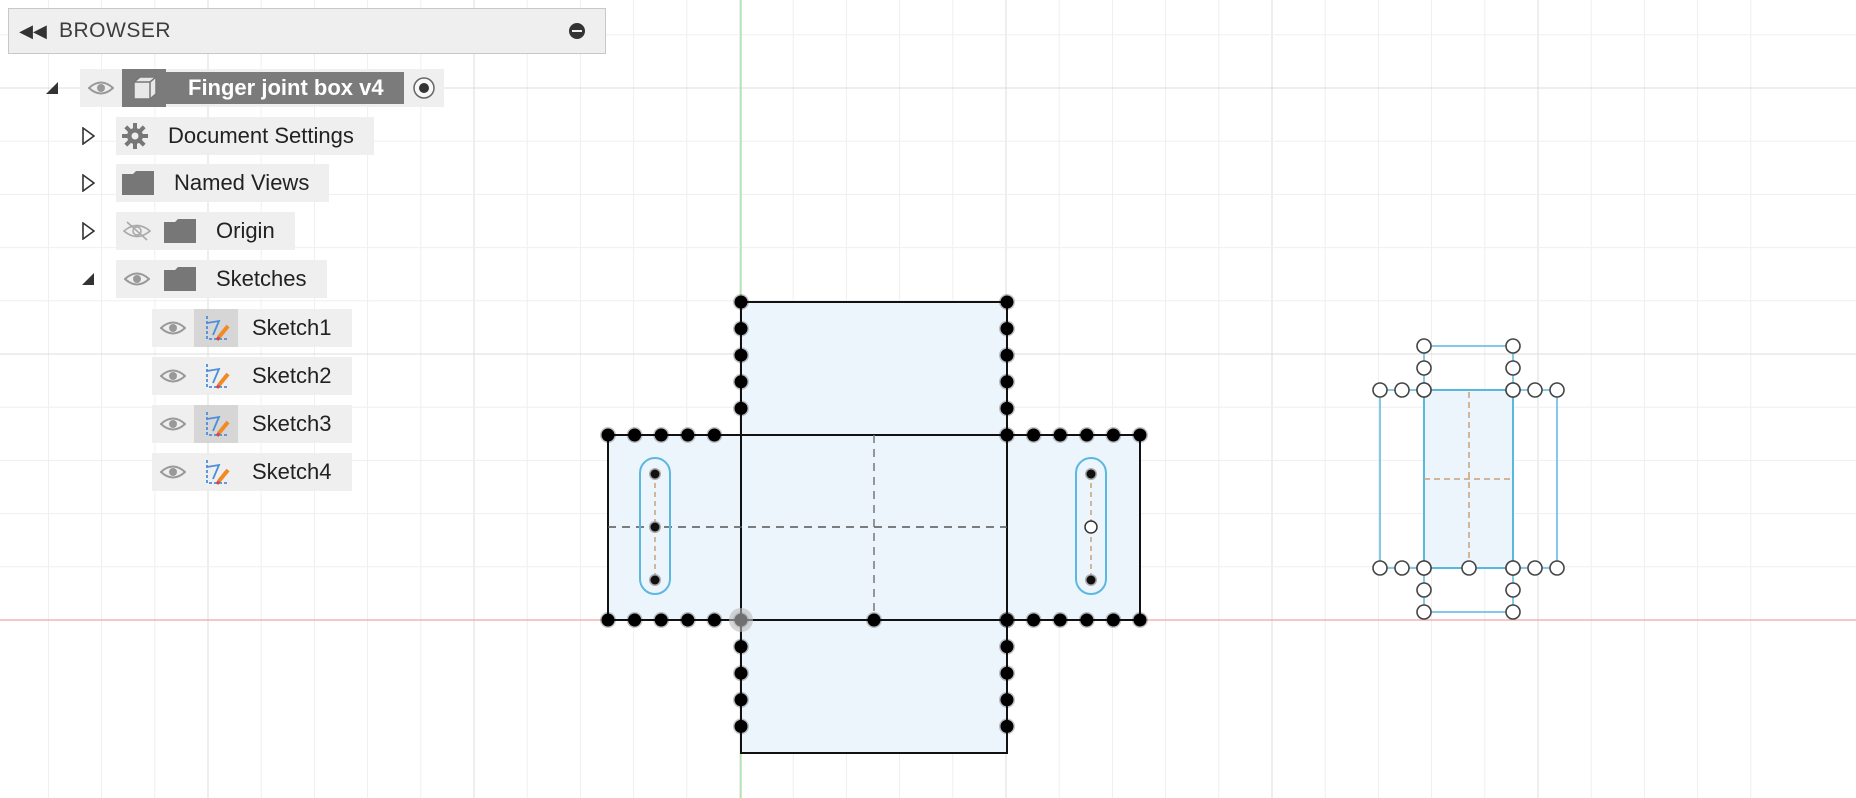  Describe the element at coordinates (577, 31) in the screenshot. I see `minimize-panel-button` at that location.